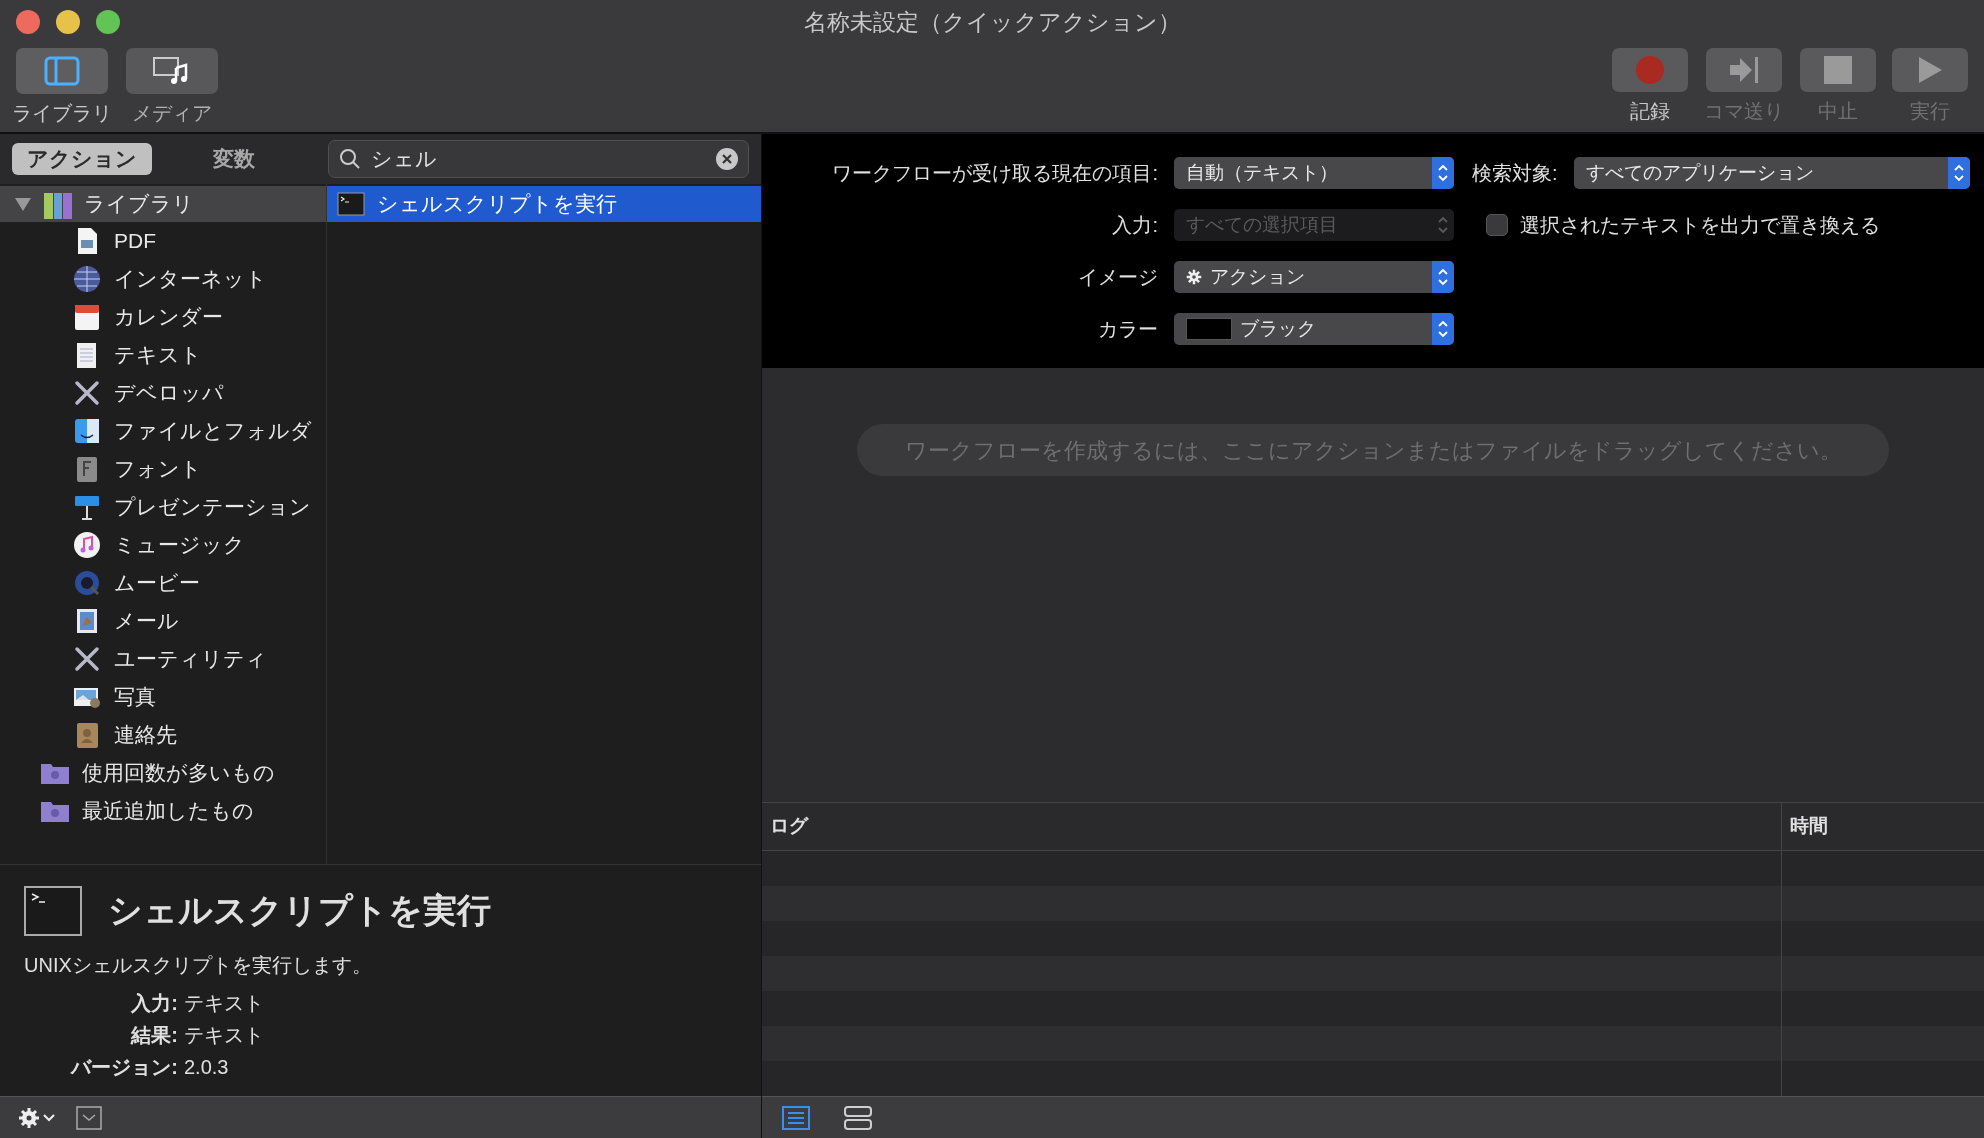  I want to click on tree-item: フォント, so click(163, 469).